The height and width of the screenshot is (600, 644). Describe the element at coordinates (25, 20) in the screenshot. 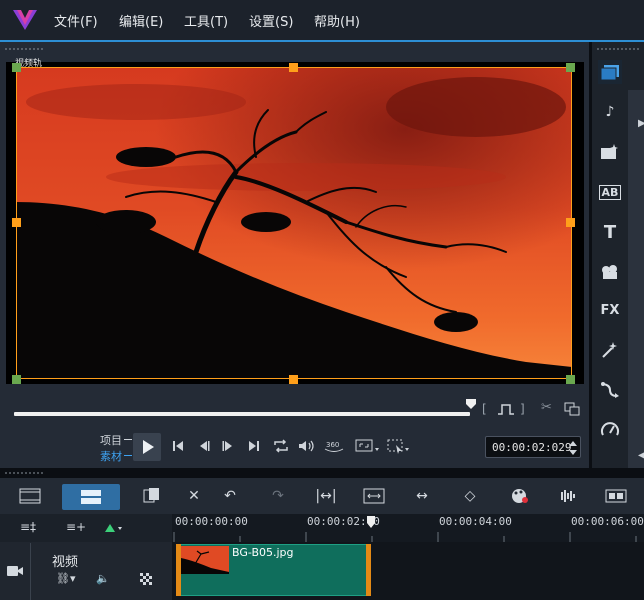

I see `app-logo-icon` at that location.